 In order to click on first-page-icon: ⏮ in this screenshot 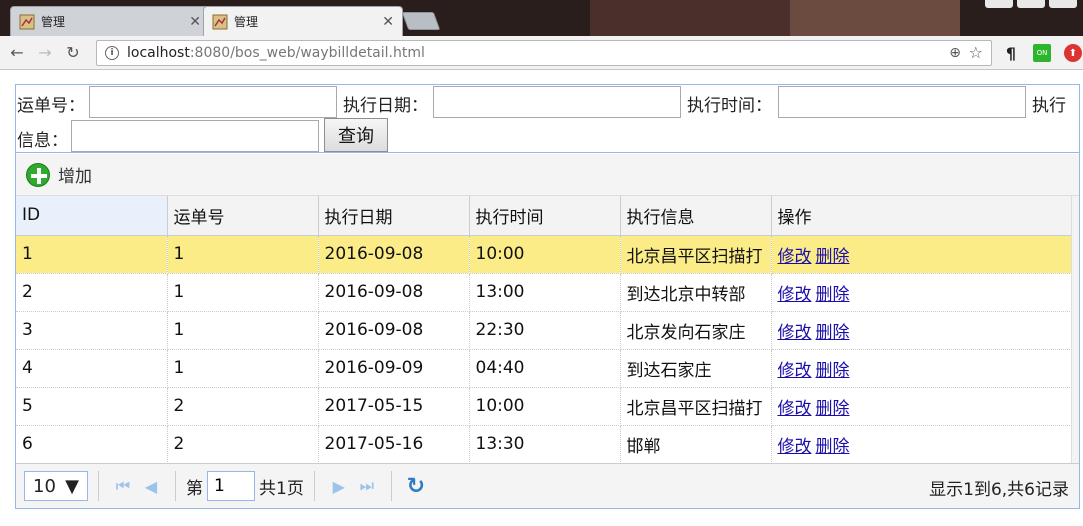, I will do `click(123, 486)`.